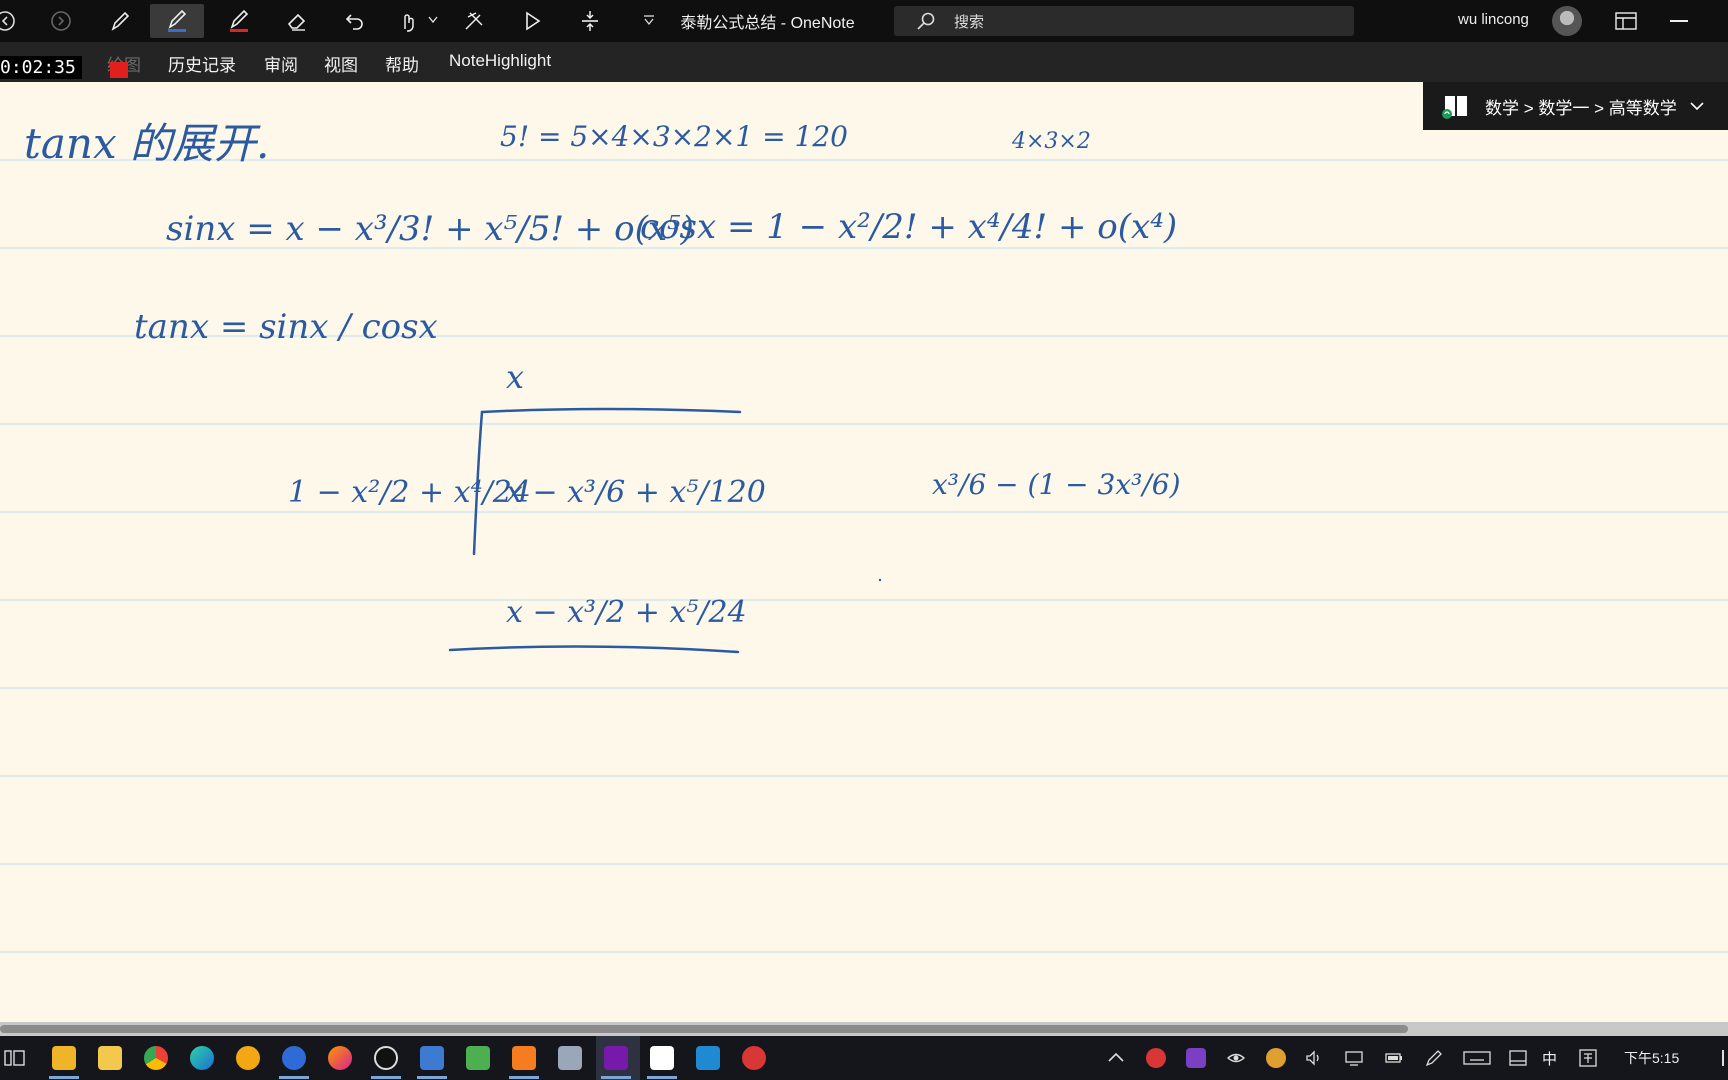 This screenshot has width=1728, height=1080. What do you see at coordinates (1056, 484) in the screenshot?
I see `ink-side-note: x³/6 − (1 − 3x³/6)` at bounding box center [1056, 484].